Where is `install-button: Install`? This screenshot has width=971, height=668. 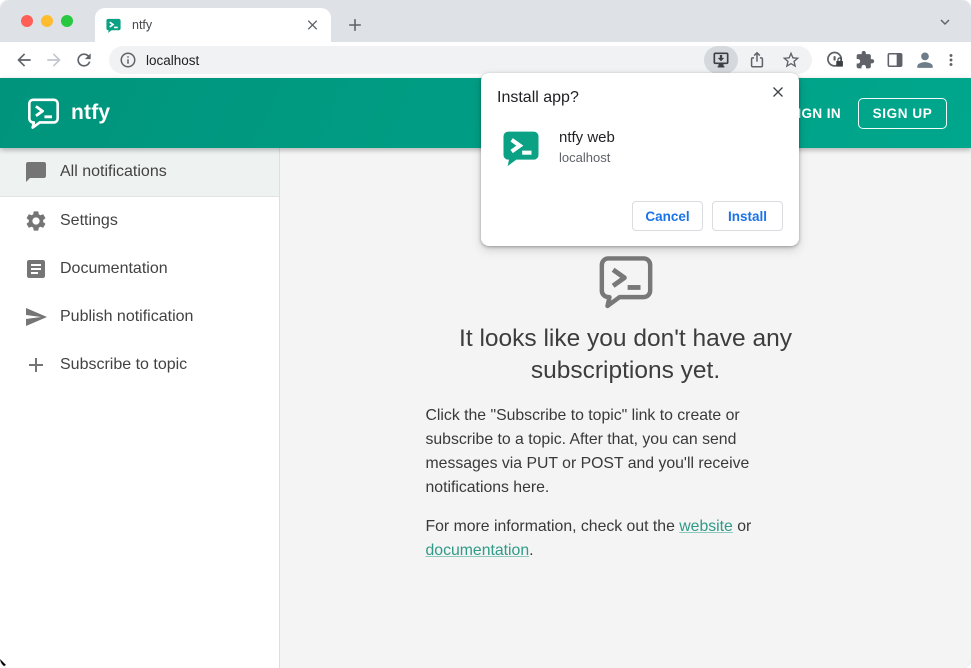 install-button: Install is located at coordinates (747, 216).